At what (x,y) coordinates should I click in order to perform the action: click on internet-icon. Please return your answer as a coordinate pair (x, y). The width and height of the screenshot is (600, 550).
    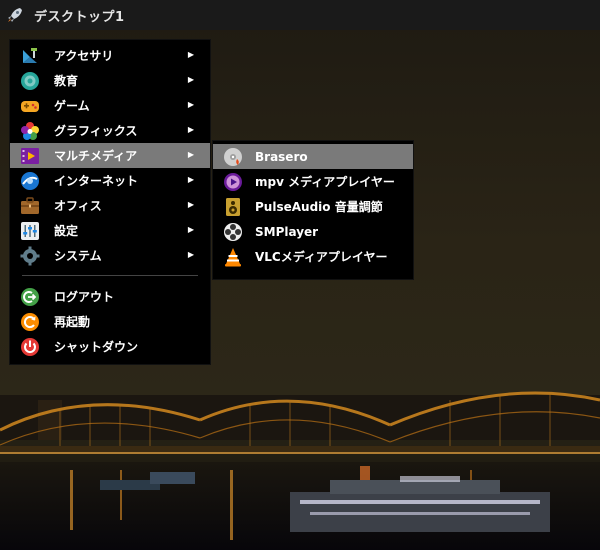
    Looking at the image, I should click on (30, 180).